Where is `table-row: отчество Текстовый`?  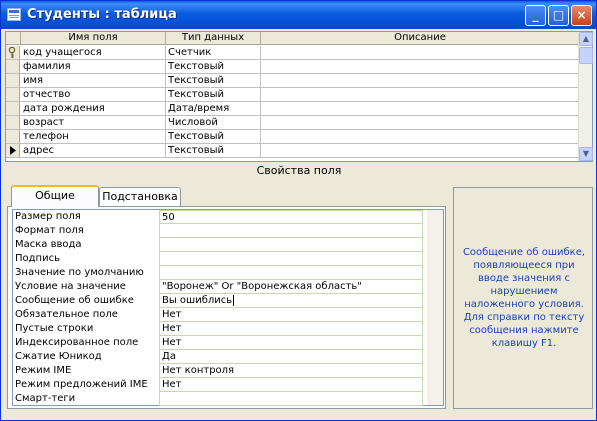 table-row: отчество Текстовый is located at coordinates (293, 95).